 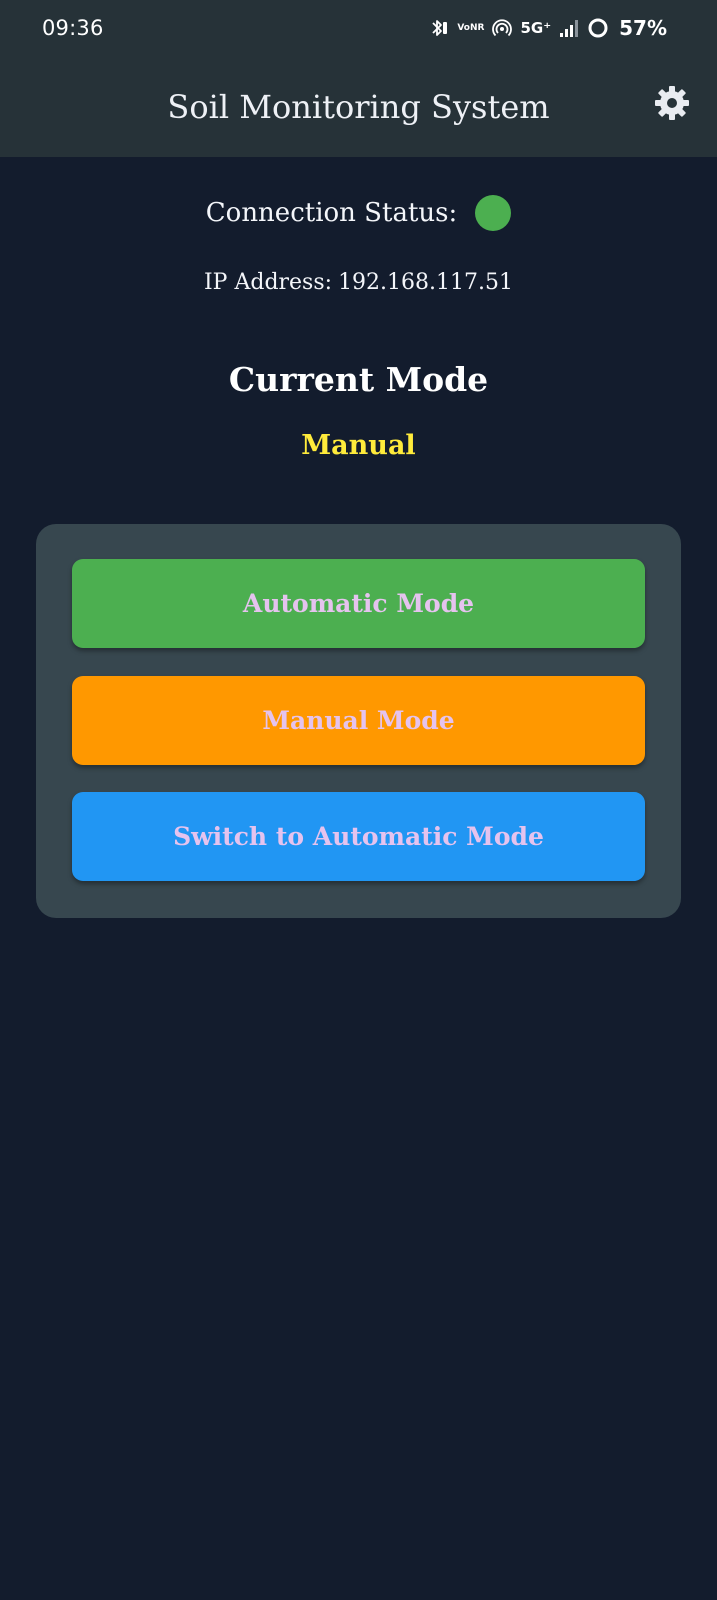 I want to click on status-icons: Vo NR 5G⁺ 57%, so click(x=548, y=28).